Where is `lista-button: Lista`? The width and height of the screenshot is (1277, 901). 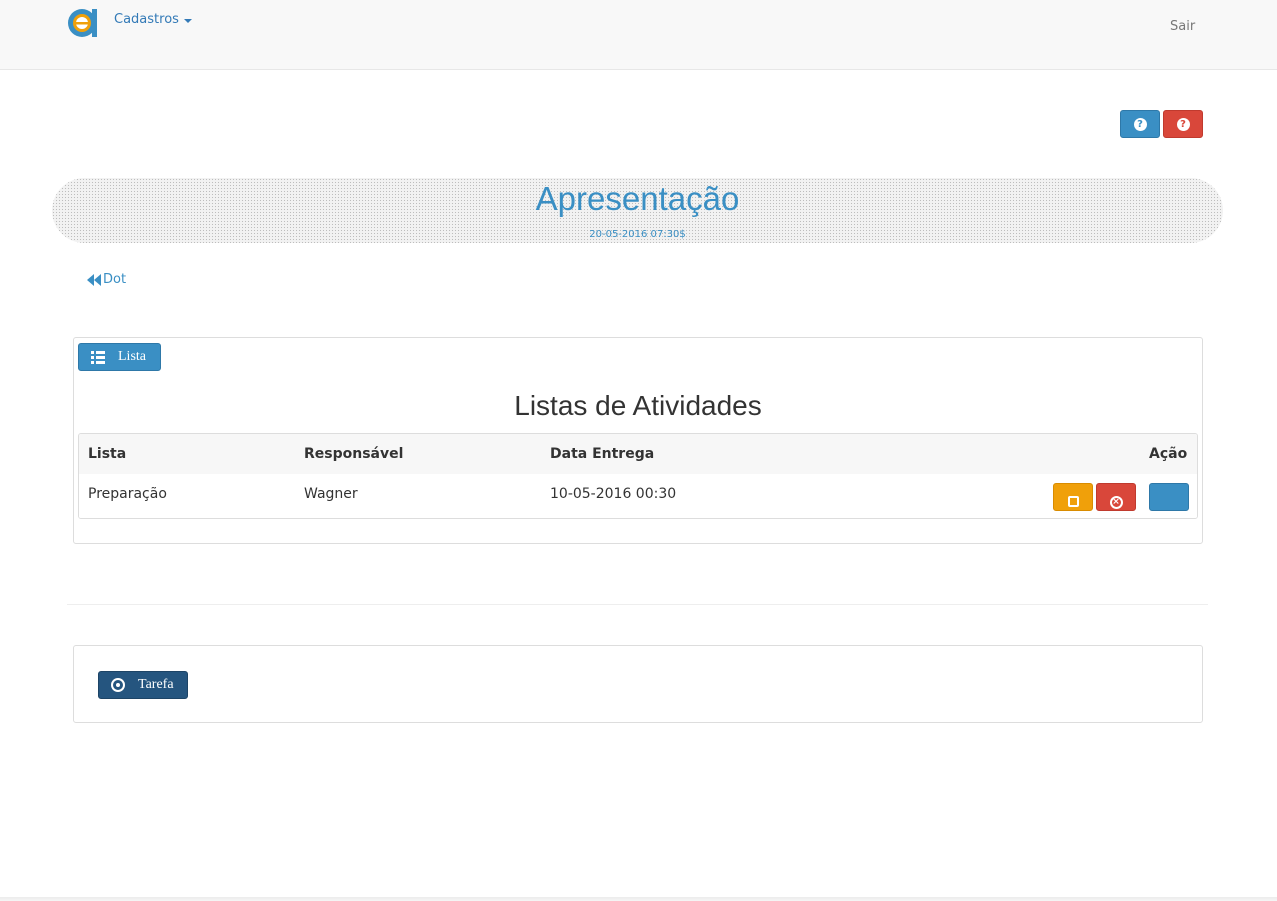
lista-button: Lista is located at coordinates (119, 357).